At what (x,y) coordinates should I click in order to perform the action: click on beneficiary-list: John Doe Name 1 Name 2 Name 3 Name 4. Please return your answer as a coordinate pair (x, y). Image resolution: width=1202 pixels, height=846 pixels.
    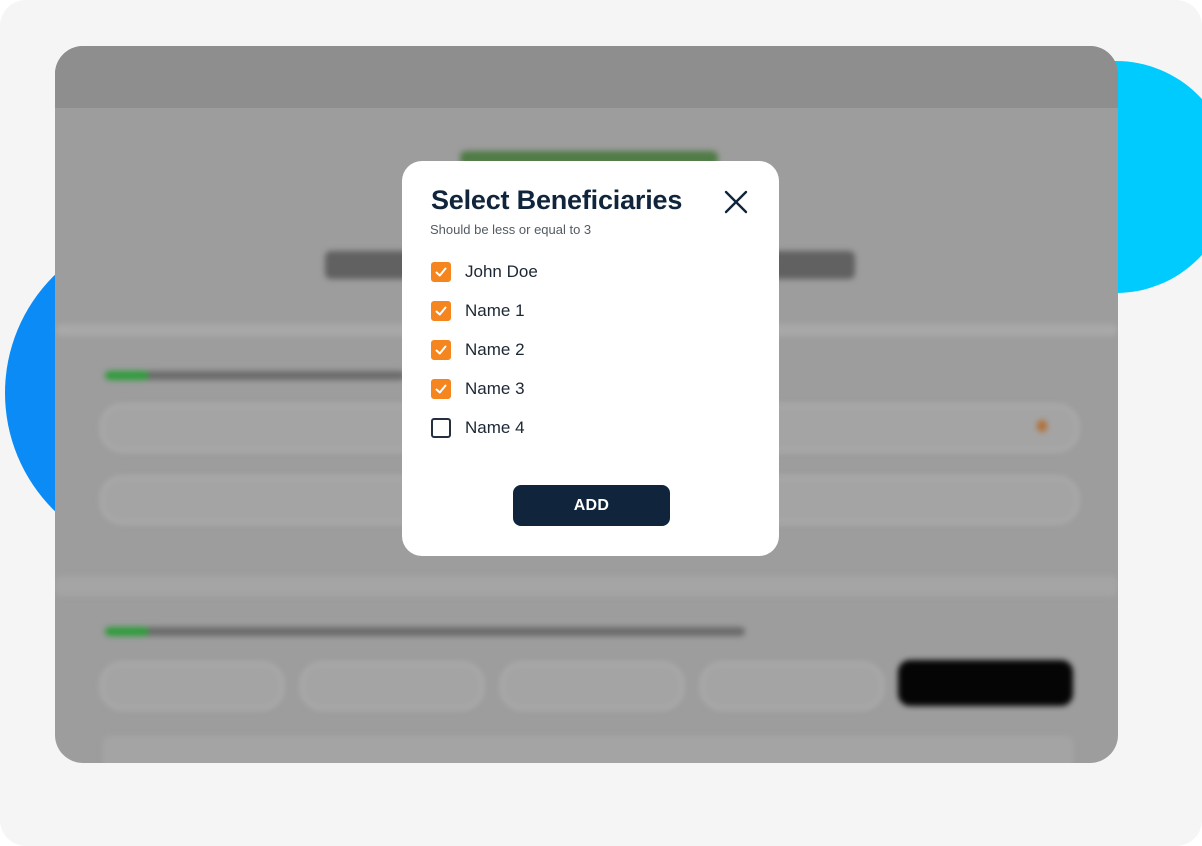
    Looking at the image, I should click on (484, 359).